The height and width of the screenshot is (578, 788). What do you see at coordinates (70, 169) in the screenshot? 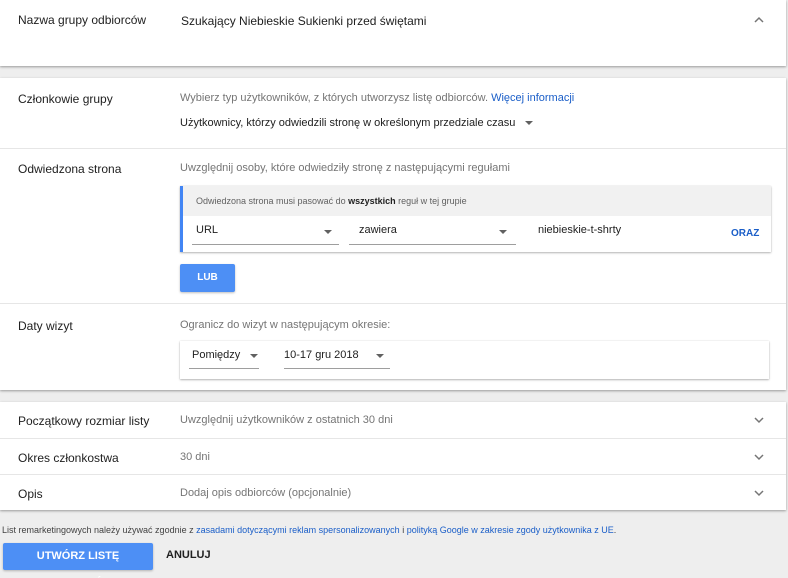
I see `visited-page-label: Odwiedzona strona` at bounding box center [70, 169].